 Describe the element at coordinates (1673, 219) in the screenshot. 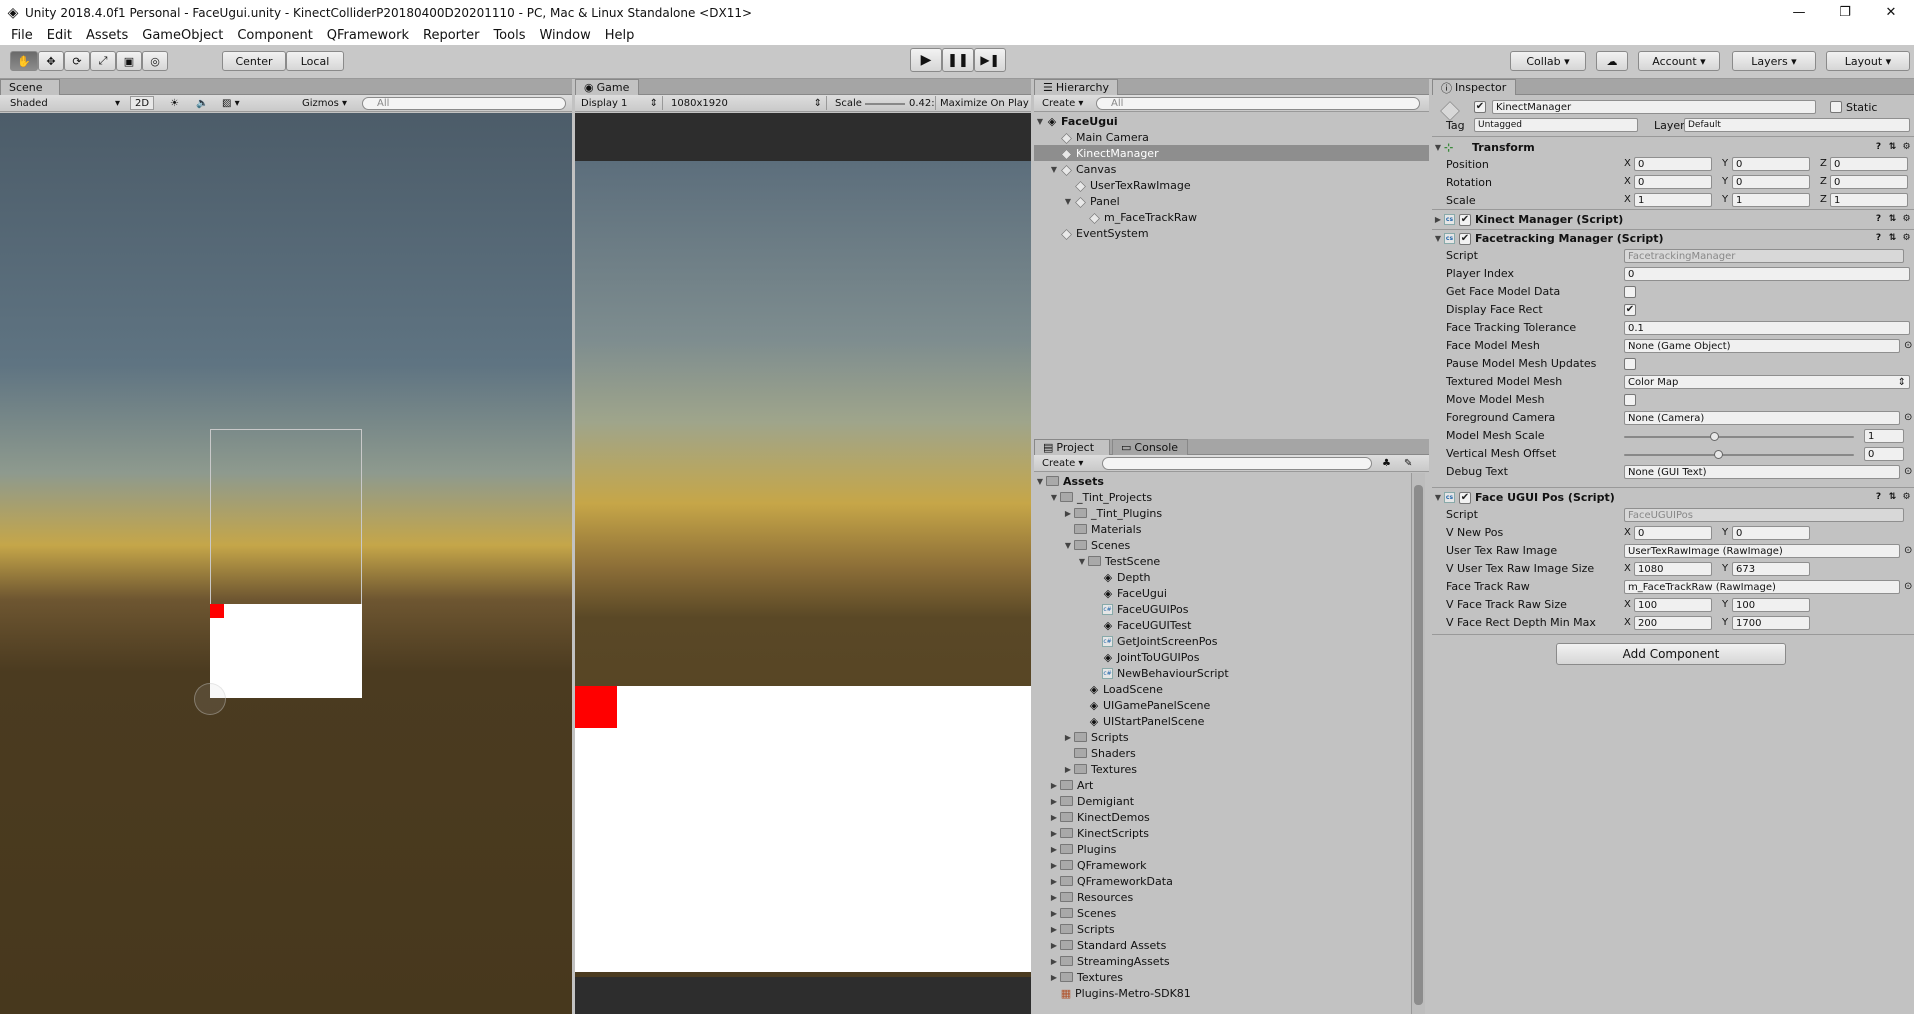

I see `kinect-manager-header: ▶ cs ✔ Kinect Manager (Script) ? ⇅ ⚙` at that location.